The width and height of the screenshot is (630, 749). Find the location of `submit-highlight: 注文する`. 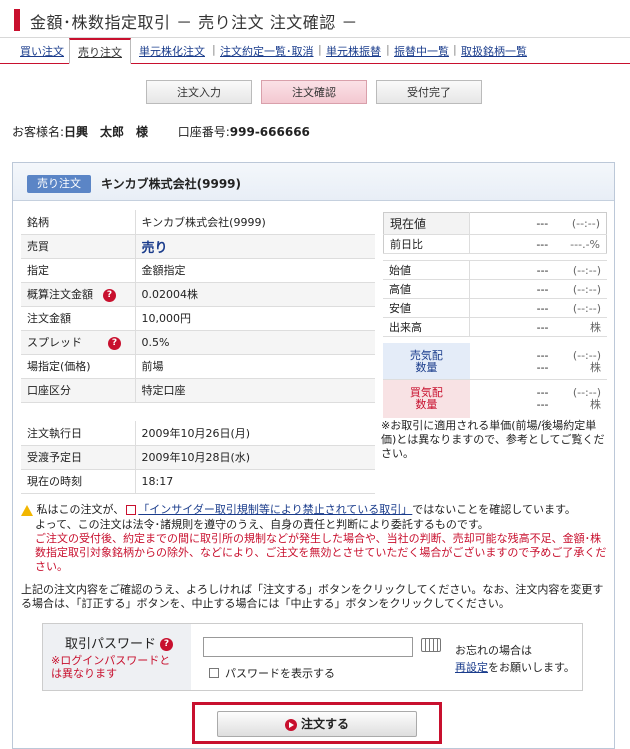

submit-highlight: 注文する is located at coordinates (317, 723).